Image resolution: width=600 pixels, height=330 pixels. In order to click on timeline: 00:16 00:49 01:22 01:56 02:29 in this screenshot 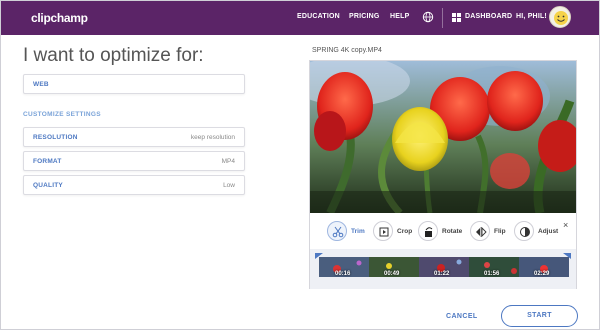, I will do `click(443, 269)`.